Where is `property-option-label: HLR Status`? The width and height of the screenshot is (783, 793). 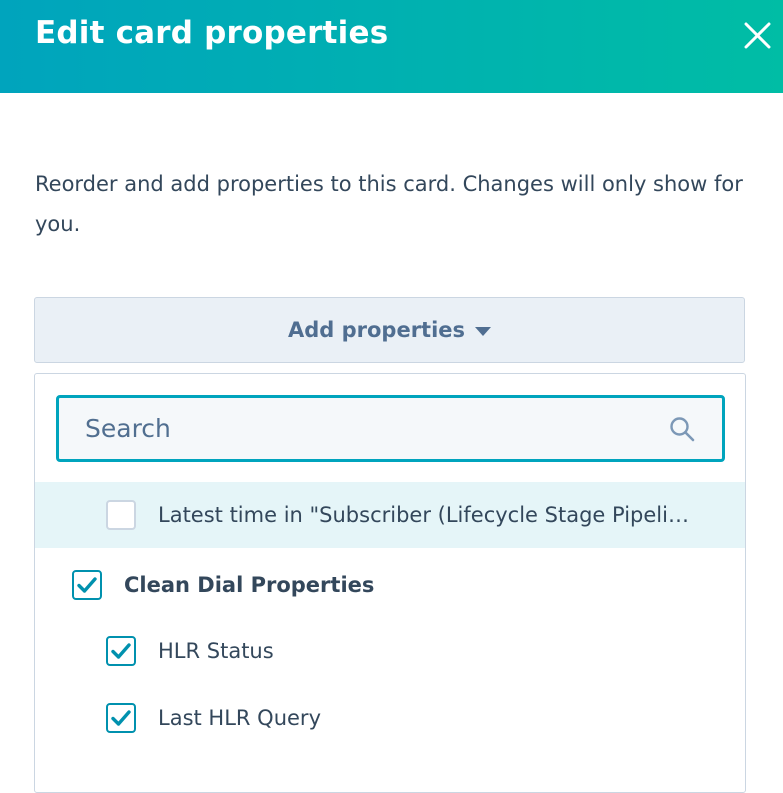 property-option-label: HLR Status is located at coordinates (216, 651).